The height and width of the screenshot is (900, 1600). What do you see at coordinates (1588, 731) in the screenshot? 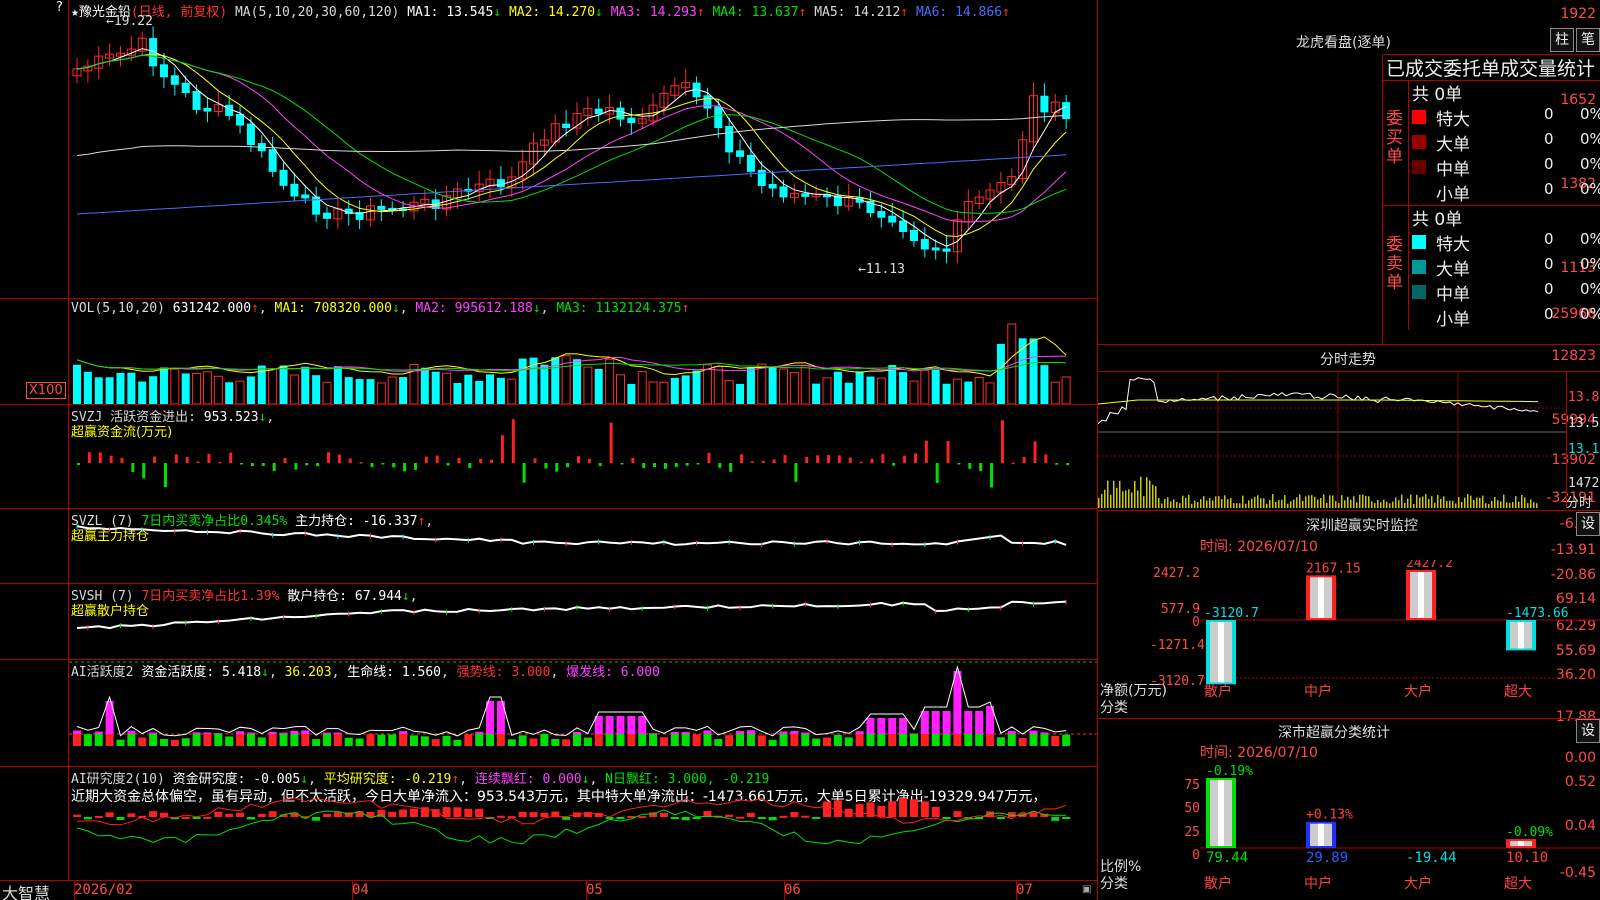
I see `sz-class-settings-button: 设` at bounding box center [1588, 731].